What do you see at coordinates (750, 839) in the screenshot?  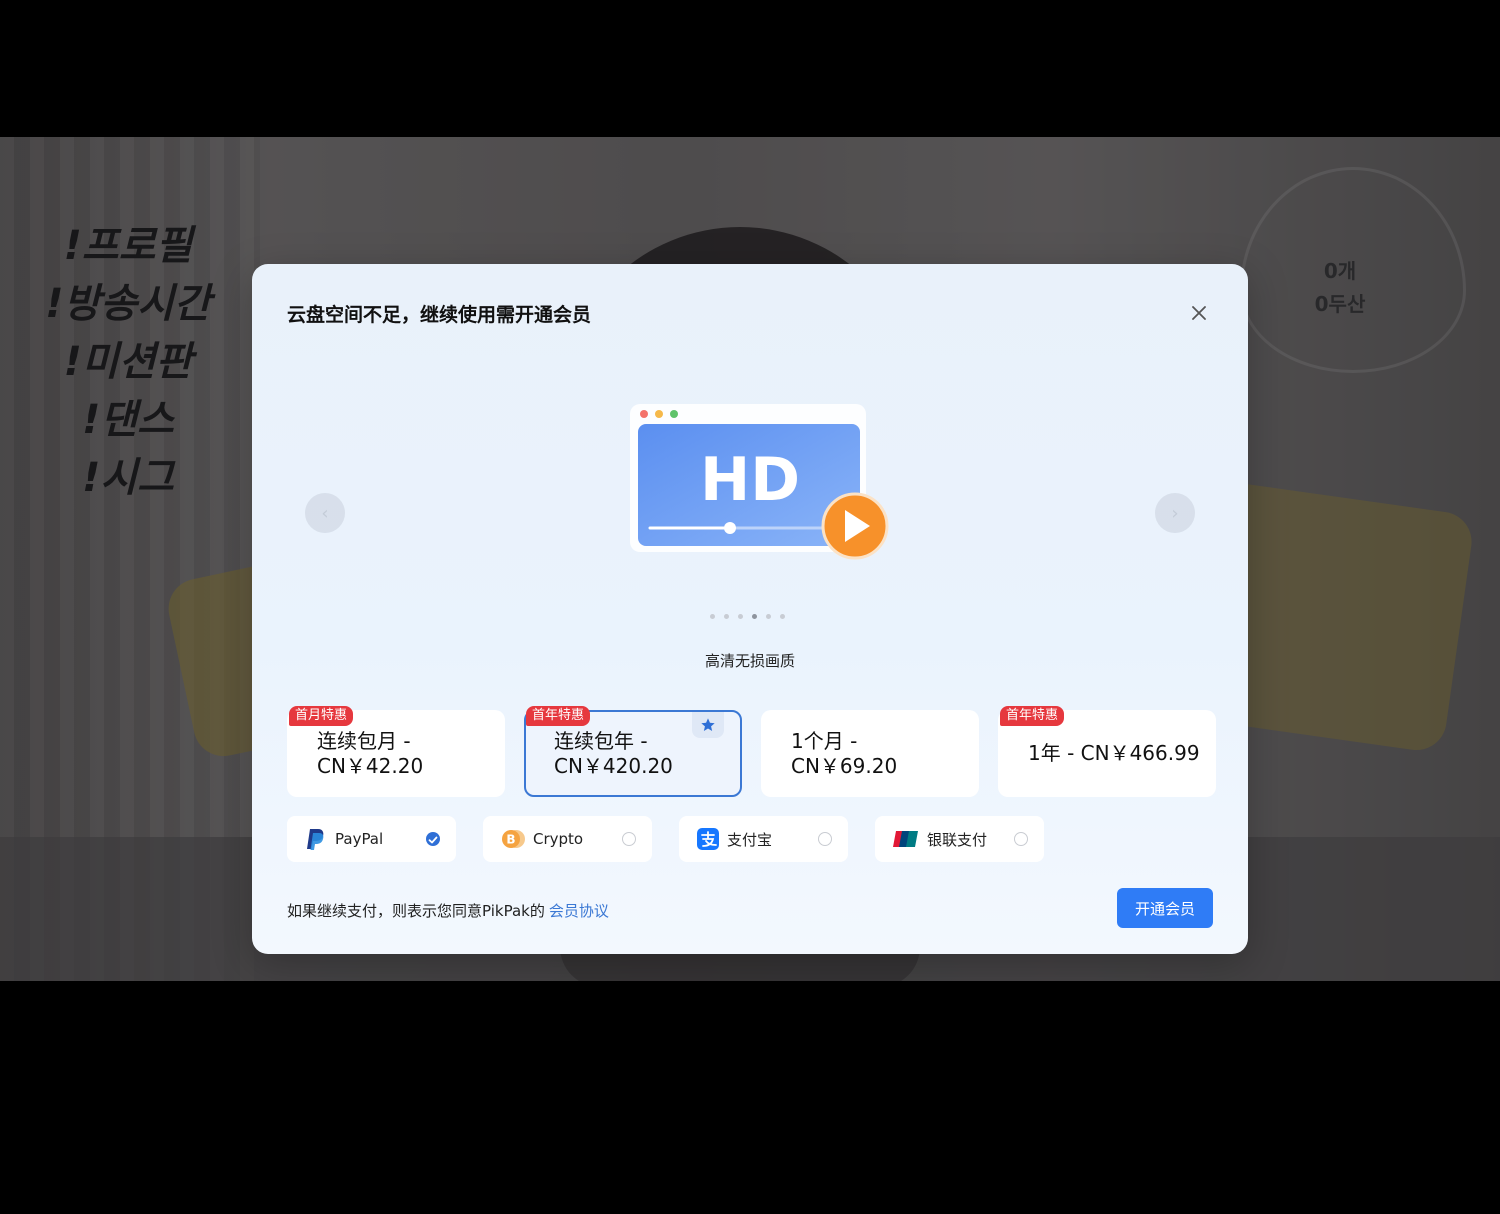 I see `payment-label: 支付宝` at bounding box center [750, 839].